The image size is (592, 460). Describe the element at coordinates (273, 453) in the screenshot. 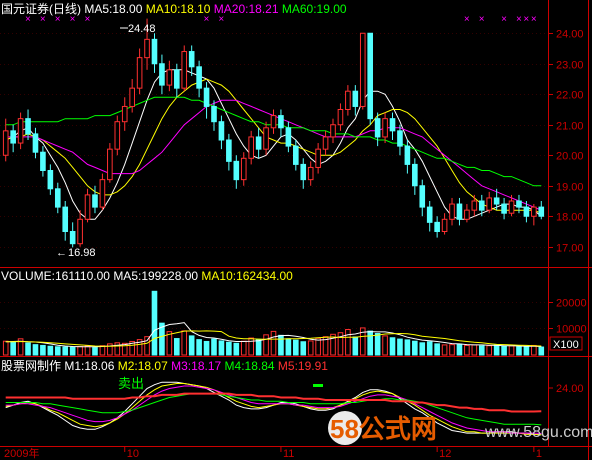

I see `time-axis: 2009年 10 11 12 1` at that location.